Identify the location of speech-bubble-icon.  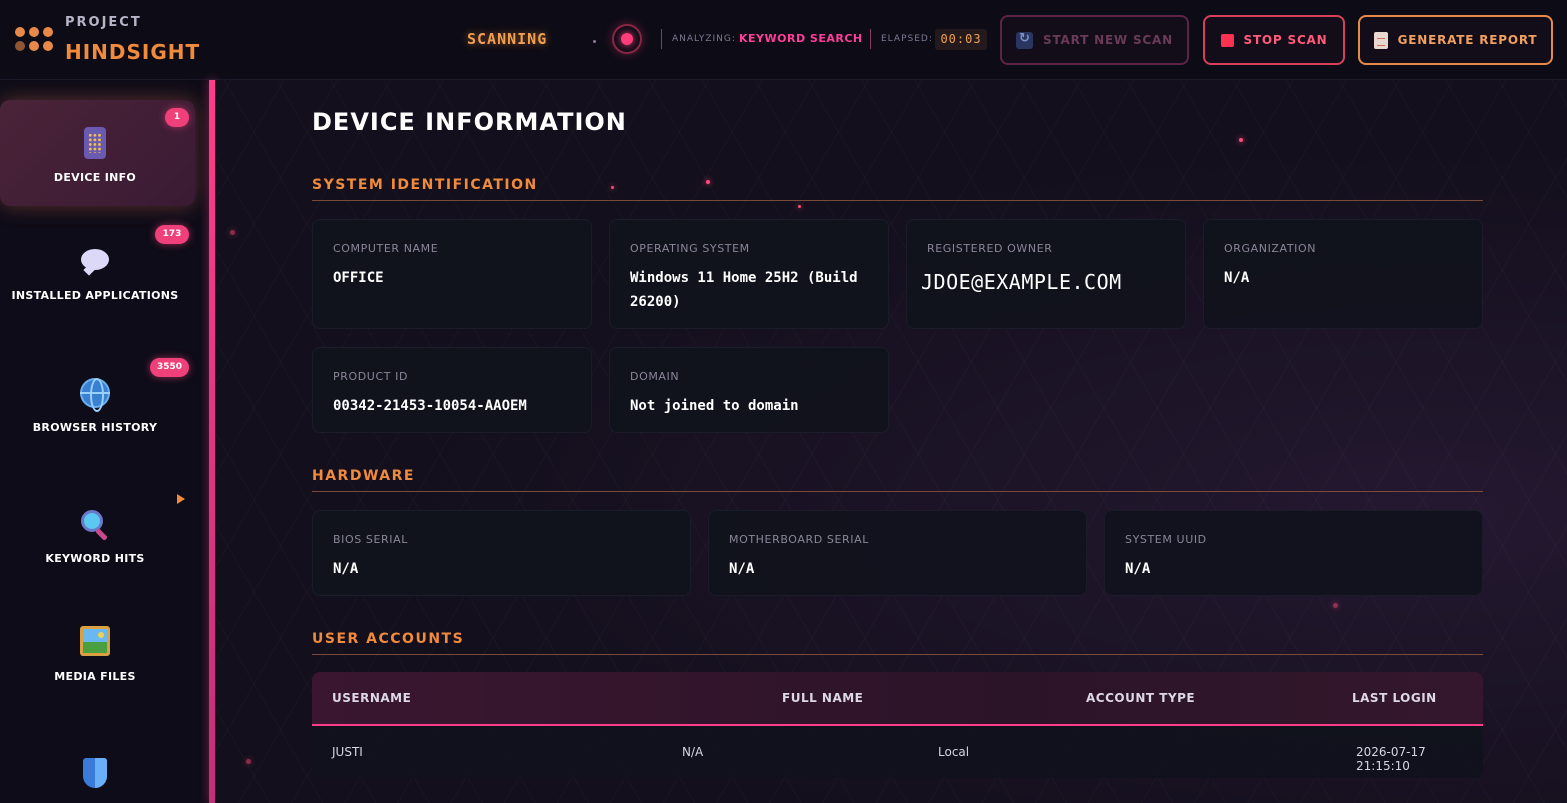
(95, 262).